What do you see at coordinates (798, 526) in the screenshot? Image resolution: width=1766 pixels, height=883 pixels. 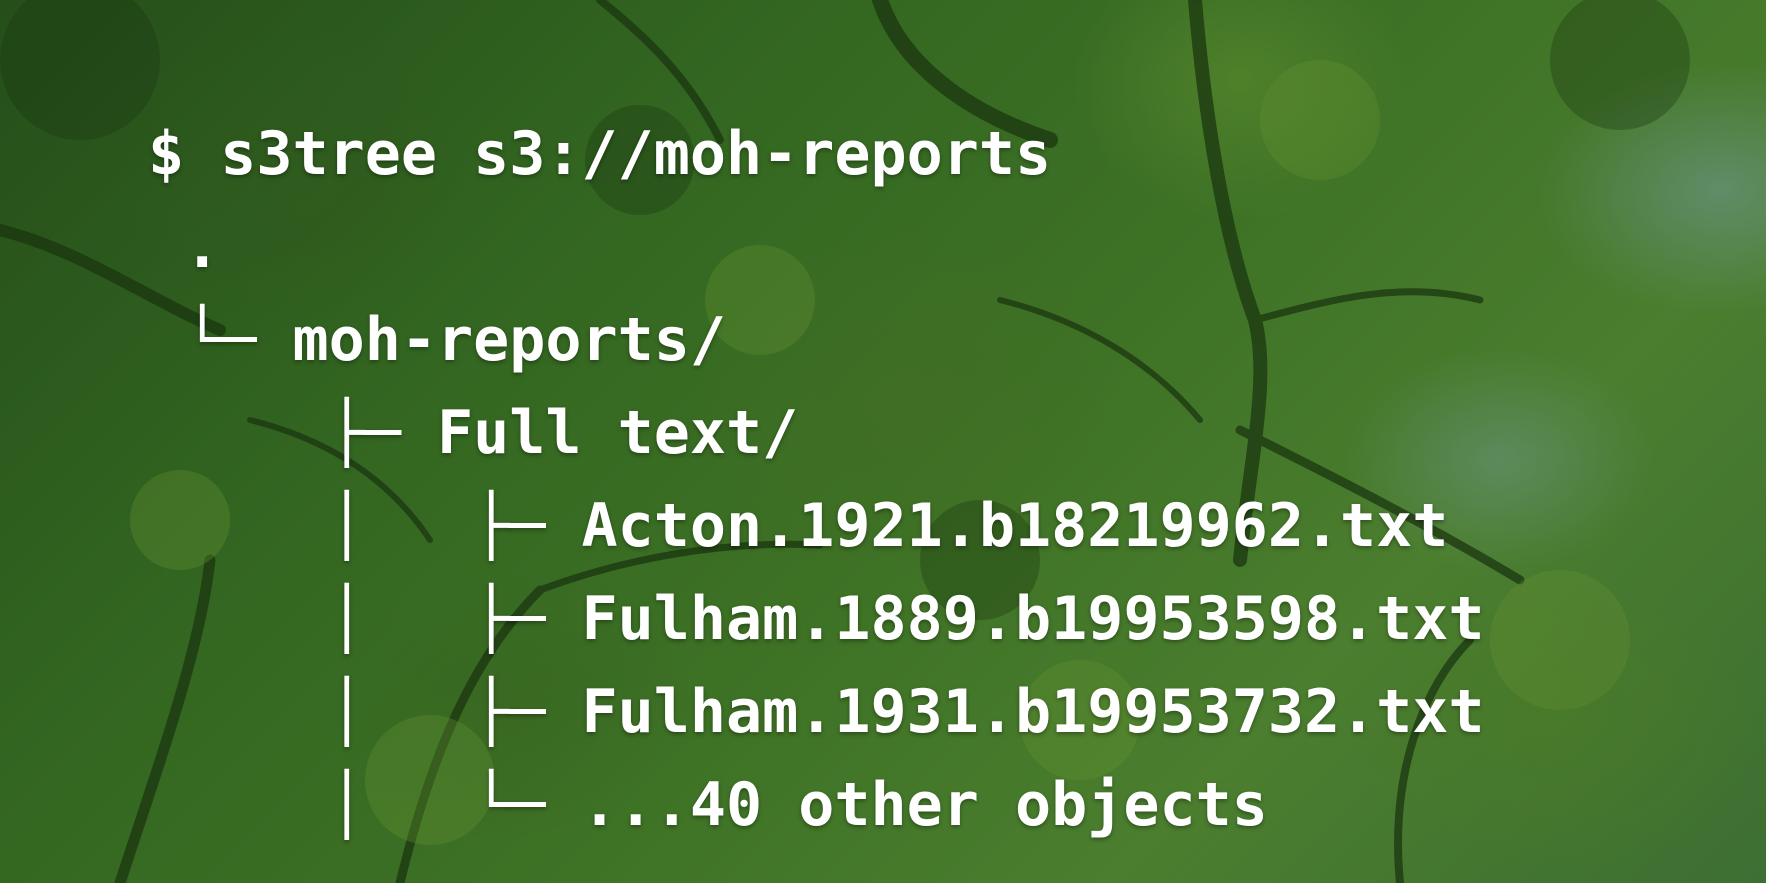 I see `tree-line-file: │ ├─ Acton.1921.b18219962.txt` at bounding box center [798, 526].